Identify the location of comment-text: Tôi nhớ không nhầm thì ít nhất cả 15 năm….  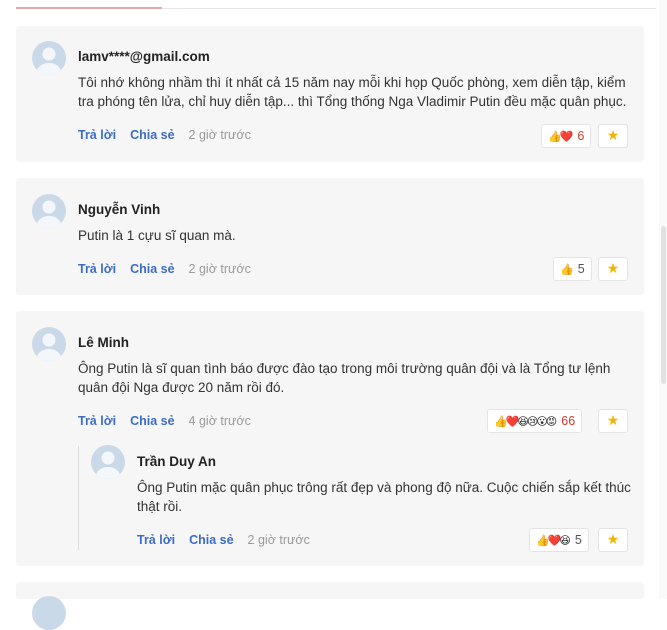
(352, 92).